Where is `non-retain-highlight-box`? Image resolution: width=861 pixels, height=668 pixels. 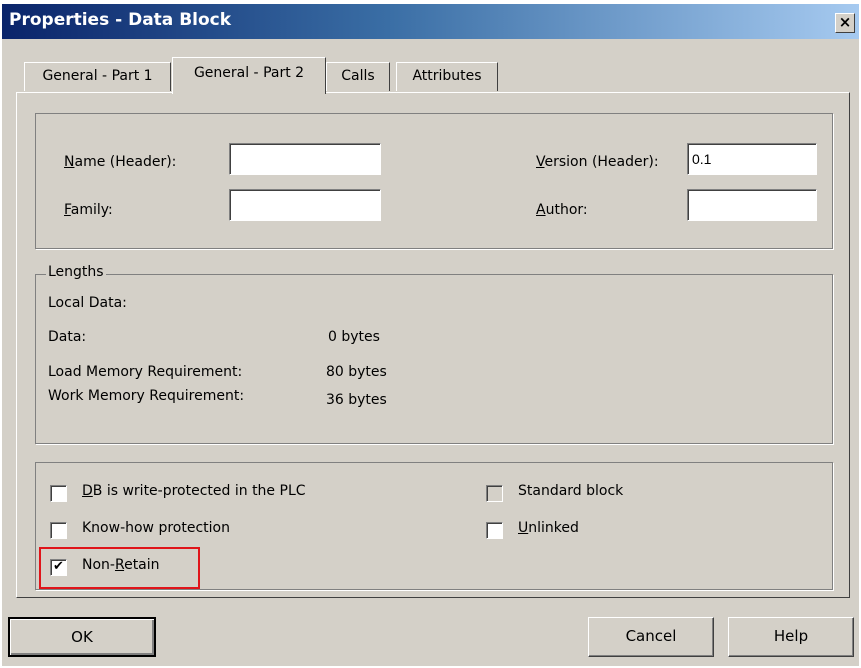 non-retain-highlight-box is located at coordinates (119, 568).